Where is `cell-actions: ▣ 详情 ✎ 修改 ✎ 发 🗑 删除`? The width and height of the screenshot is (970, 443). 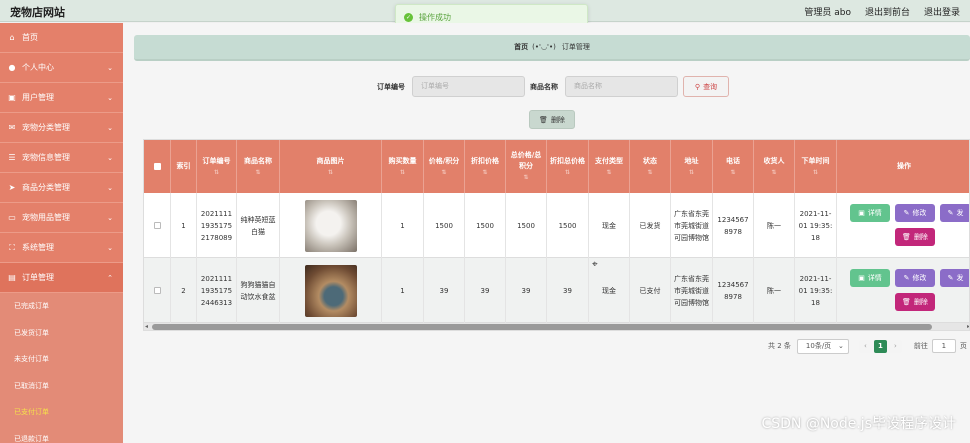 cell-actions: ▣ 详情 ✎ 修改 ✎ 发 🗑 删除 is located at coordinates (903, 225).